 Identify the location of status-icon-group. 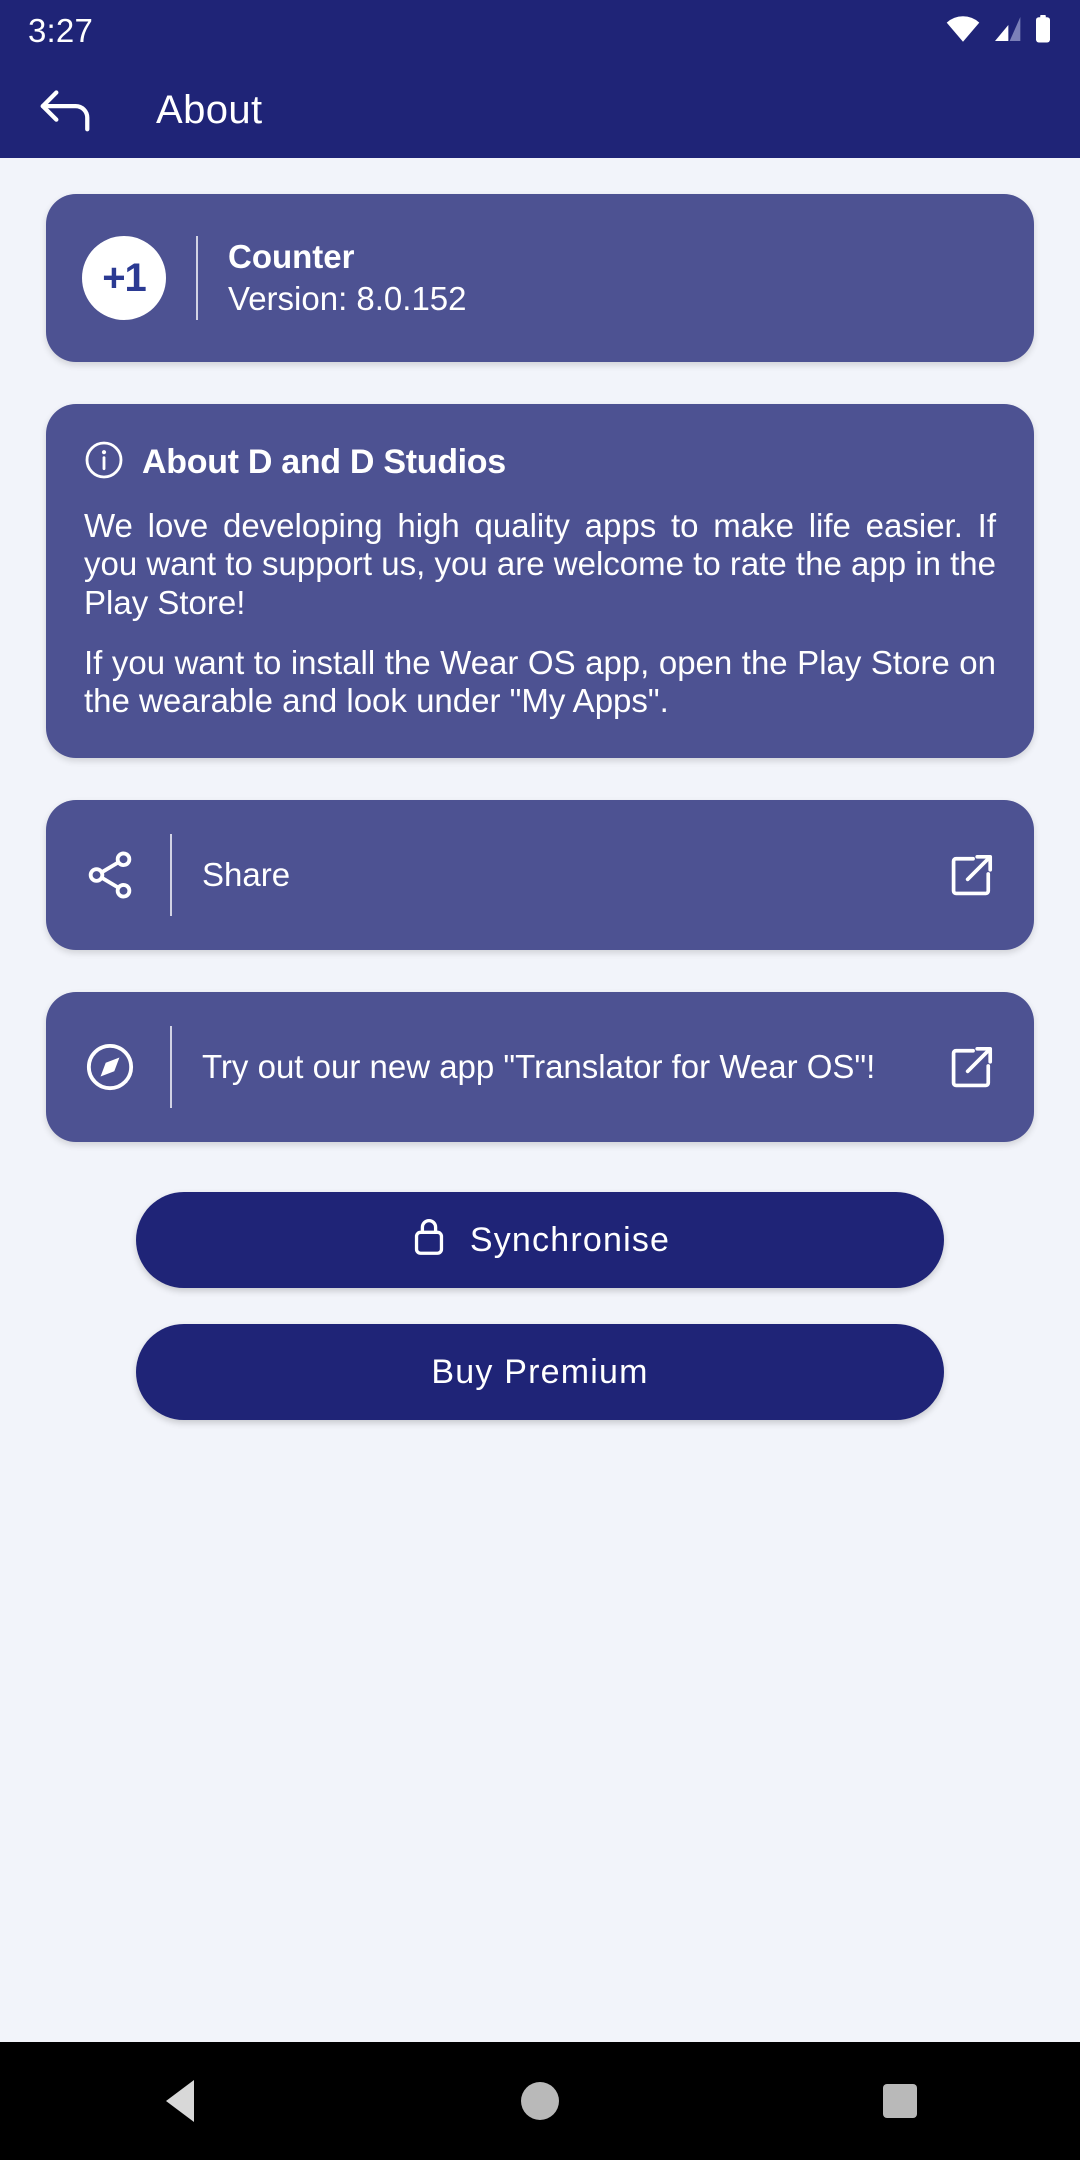
(999, 31).